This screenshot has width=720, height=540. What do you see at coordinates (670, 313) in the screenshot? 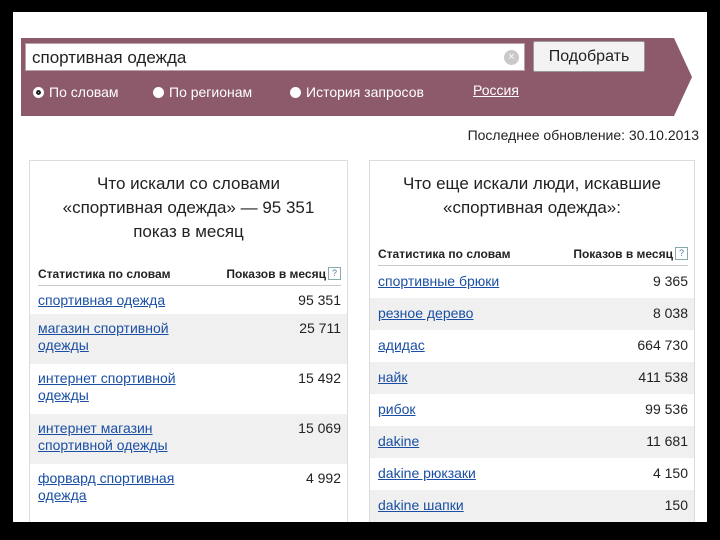
I see `impressions-count: 8 038` at bounding box center [670, 313].